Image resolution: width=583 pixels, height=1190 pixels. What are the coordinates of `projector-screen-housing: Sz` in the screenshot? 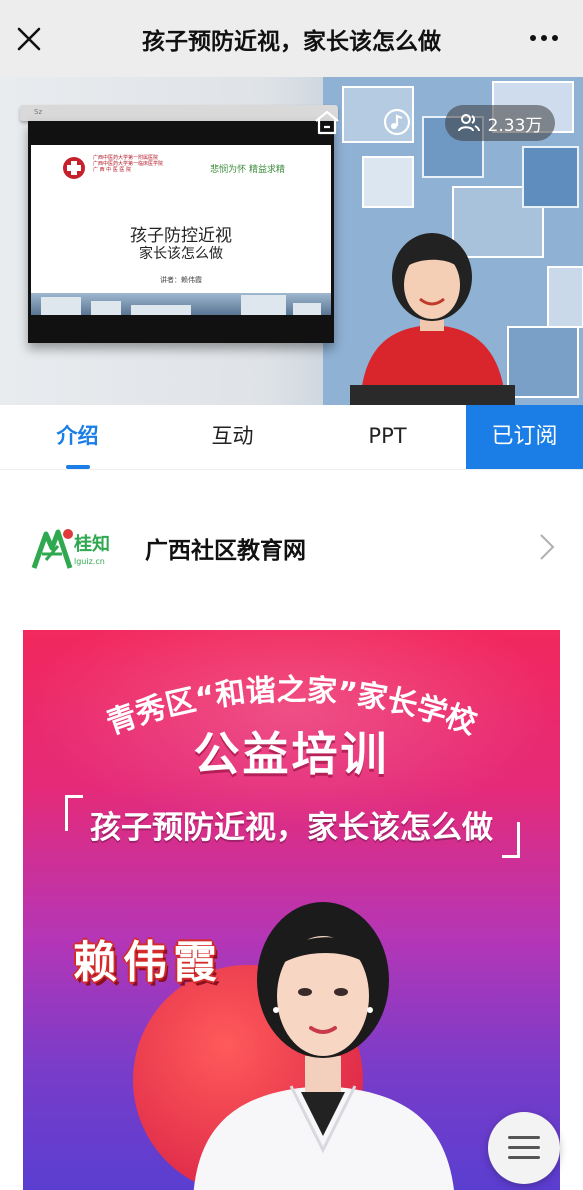 It's located at (179, 113).